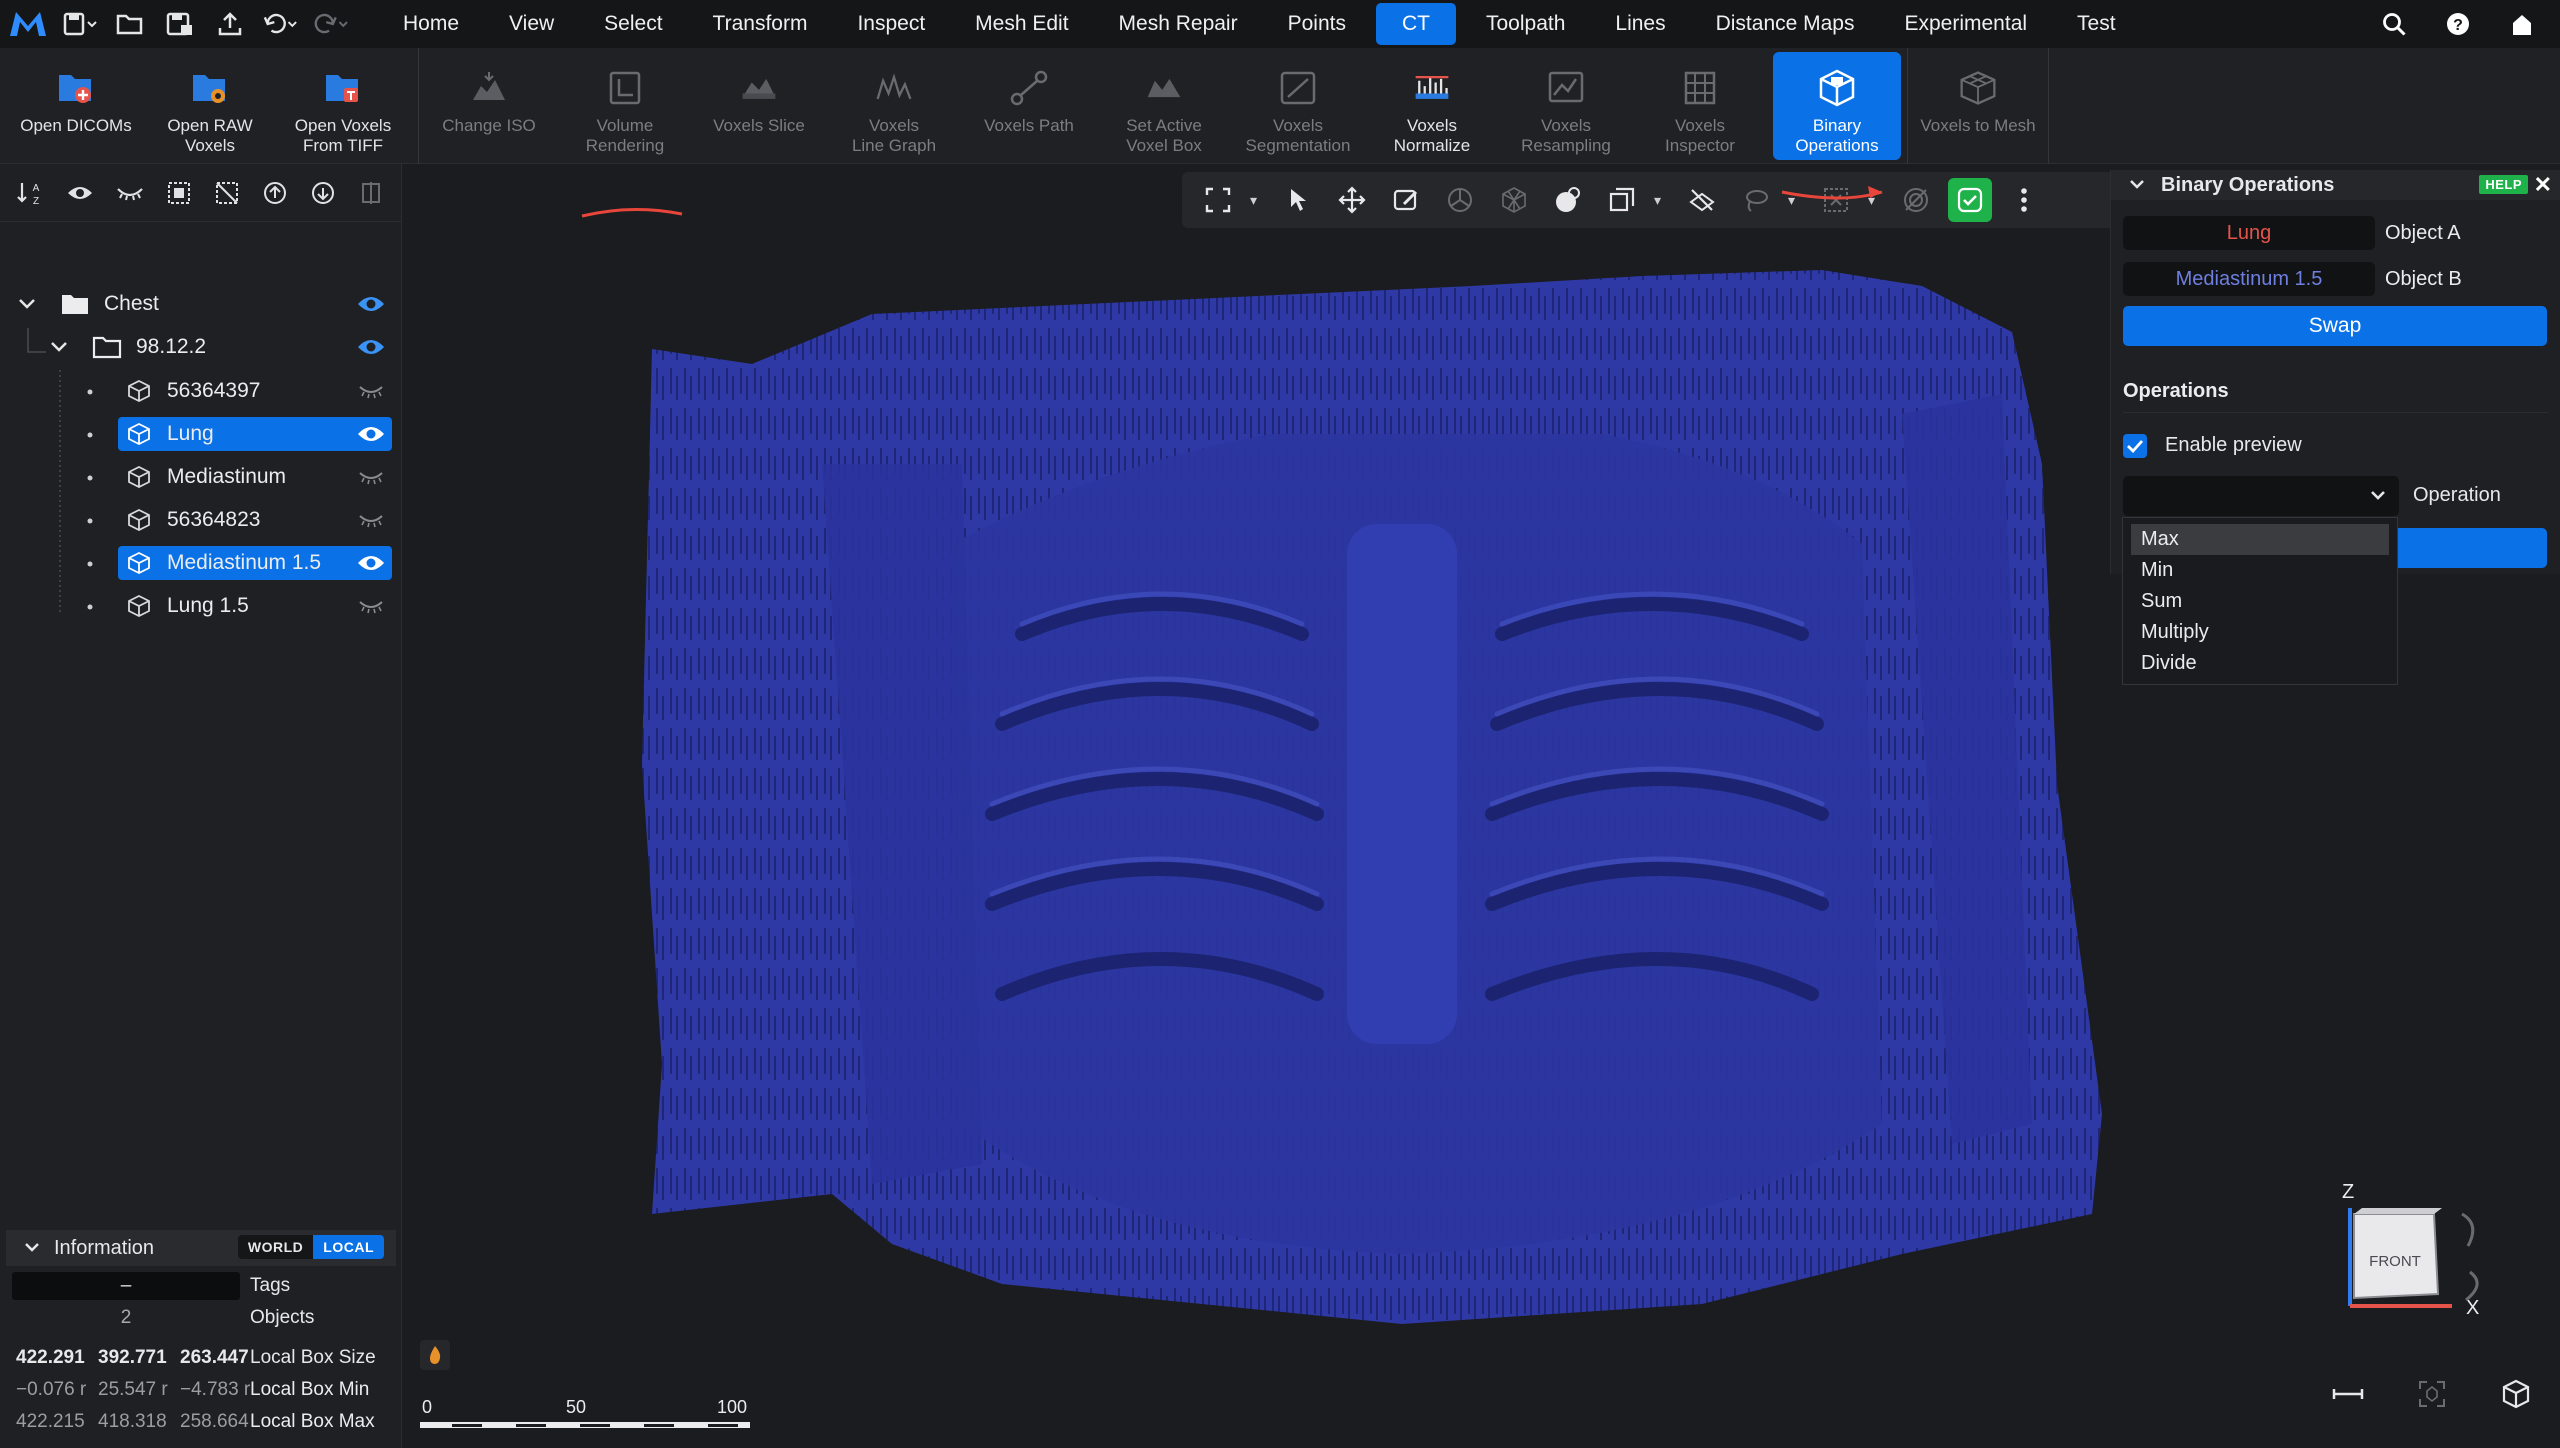  I want to click on binary-operations-button: Binary Operations, so click(1837, 106).